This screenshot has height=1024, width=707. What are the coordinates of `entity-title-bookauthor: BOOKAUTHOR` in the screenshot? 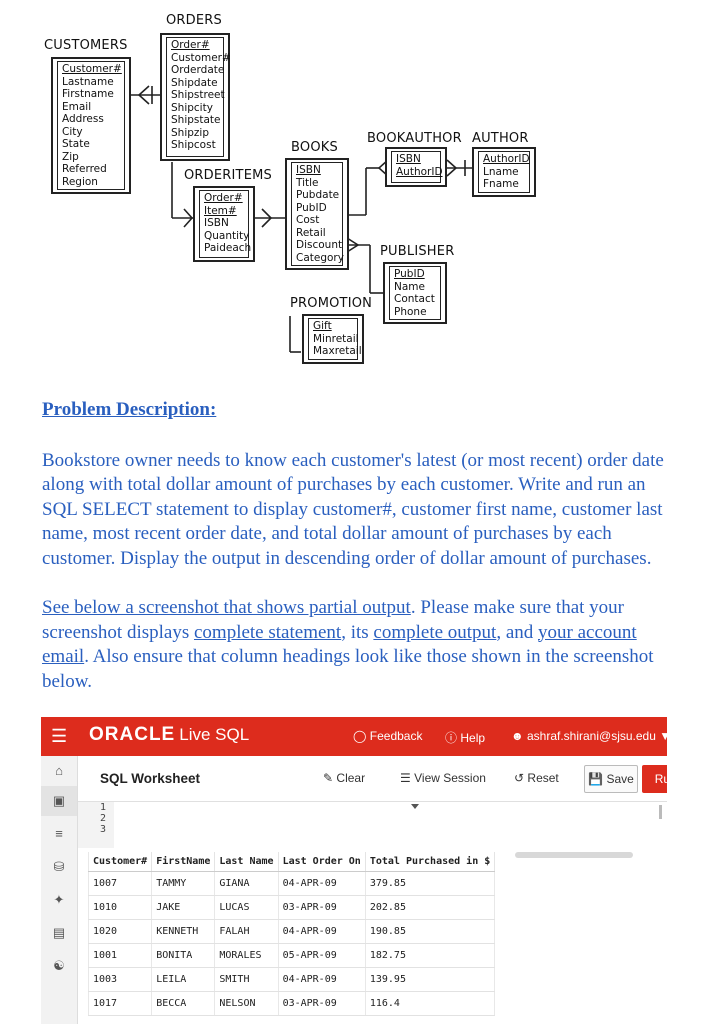 It's located at (414, 138).